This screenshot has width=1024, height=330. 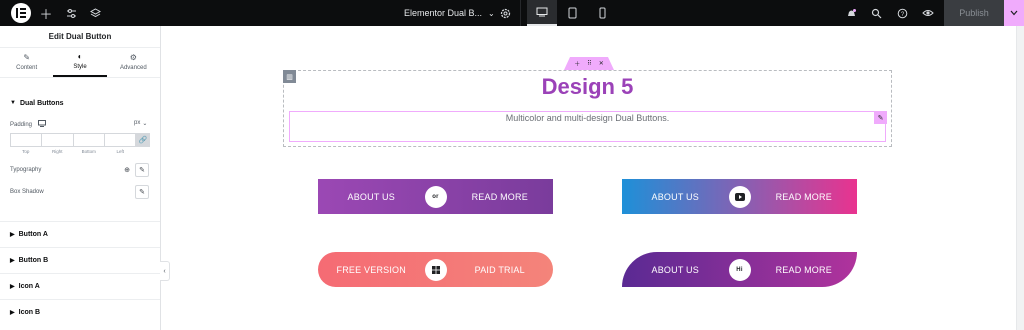 I want to click on unit-selector: px ⌄, so click(x=140, y=123).